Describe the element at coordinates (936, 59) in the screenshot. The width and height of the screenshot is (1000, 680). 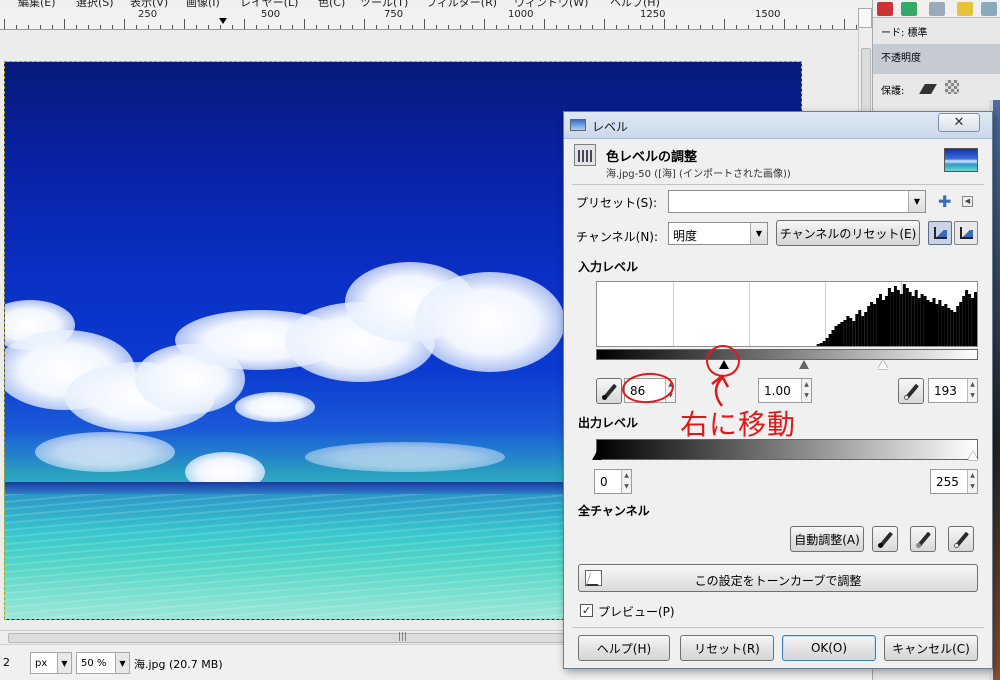
I see `opacity-row: 不透明度` at that location.